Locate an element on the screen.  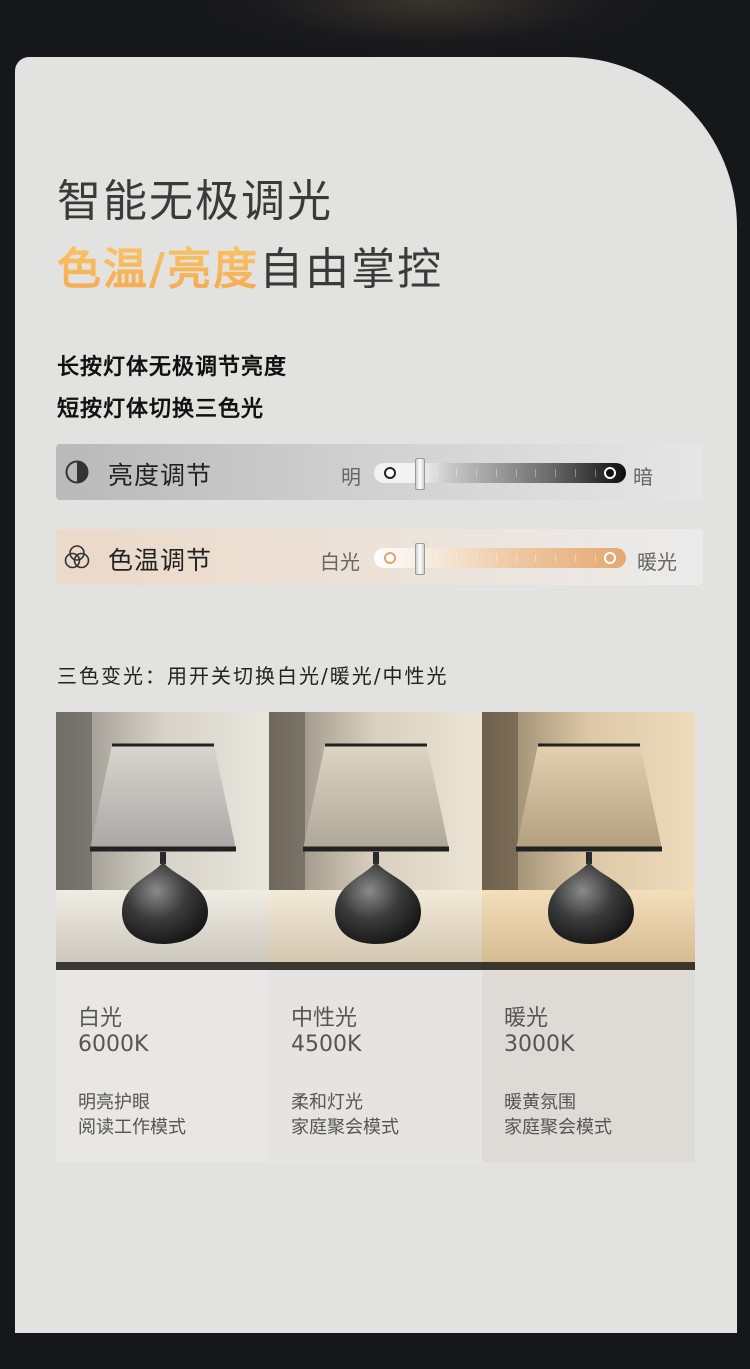
mode-desc-line1: 柔和灯光 is located at coordinates (327, 1102).